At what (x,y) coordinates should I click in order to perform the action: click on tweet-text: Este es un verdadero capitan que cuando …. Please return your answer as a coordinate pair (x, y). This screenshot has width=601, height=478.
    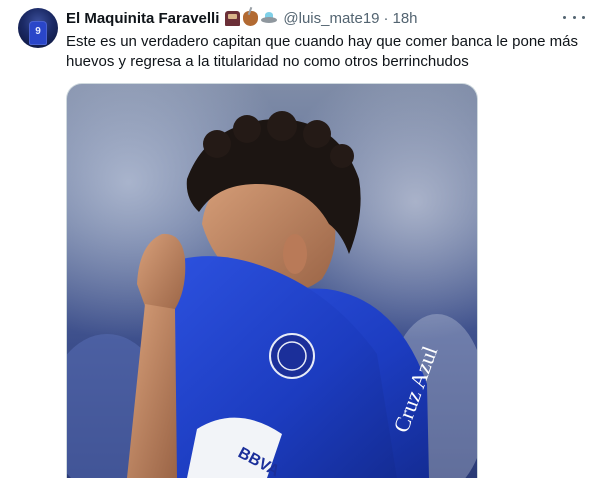
    Looking at the image, I should click on (322, 51).